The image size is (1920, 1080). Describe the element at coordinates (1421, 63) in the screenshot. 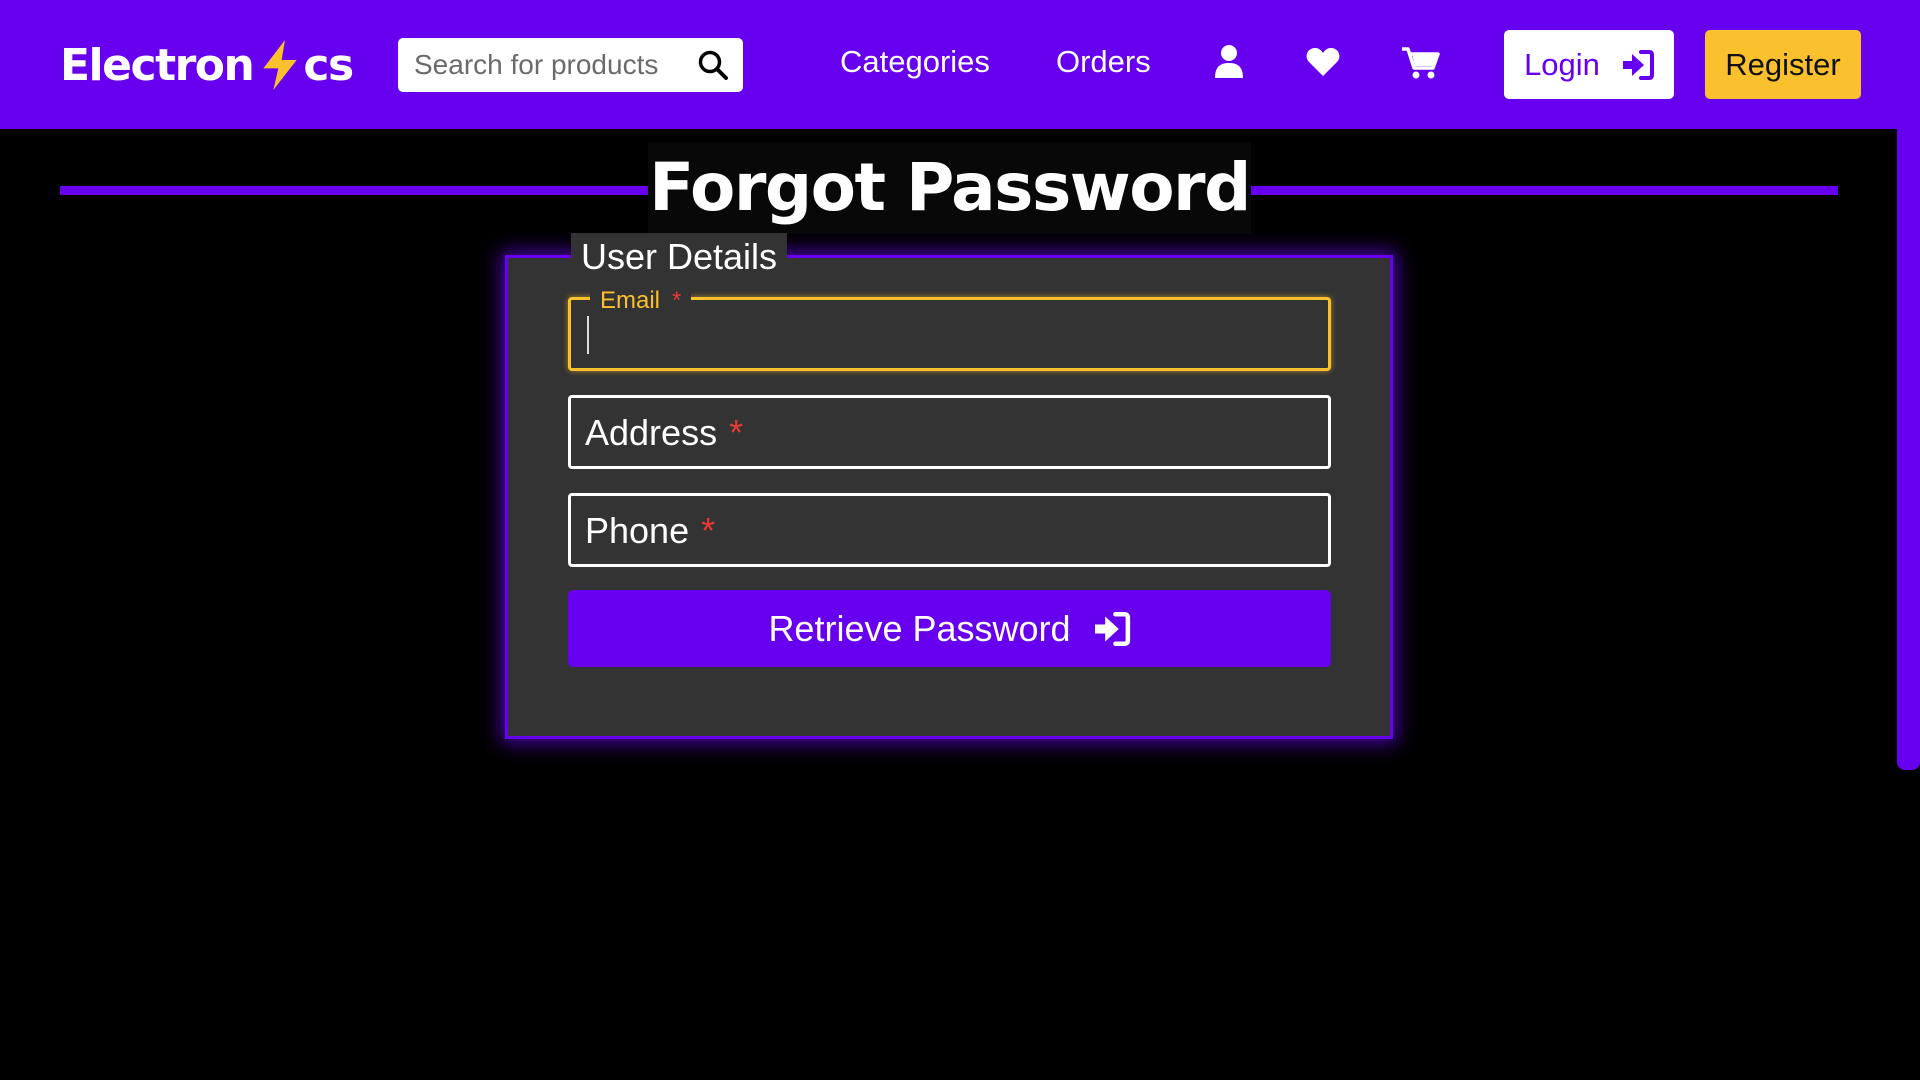

I see `cart-icon` at that location.